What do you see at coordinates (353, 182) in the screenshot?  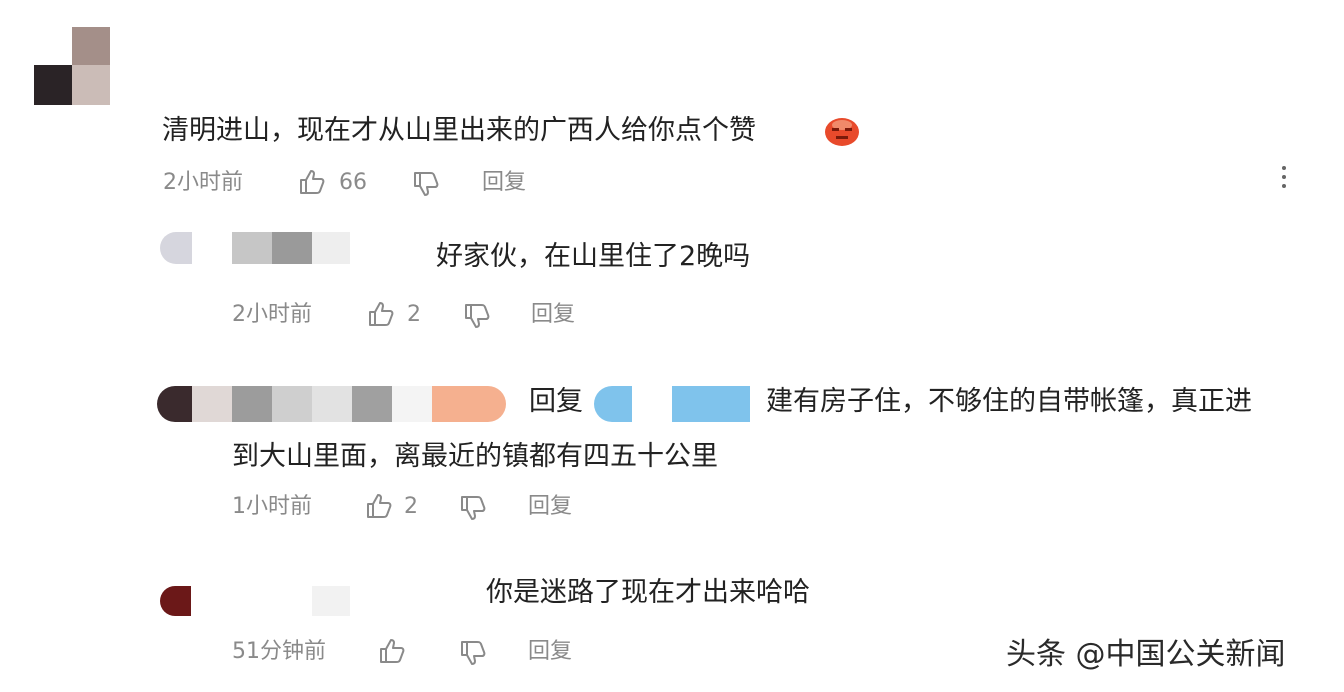 I see `like-count: 66` at bounding box center [353, 182].